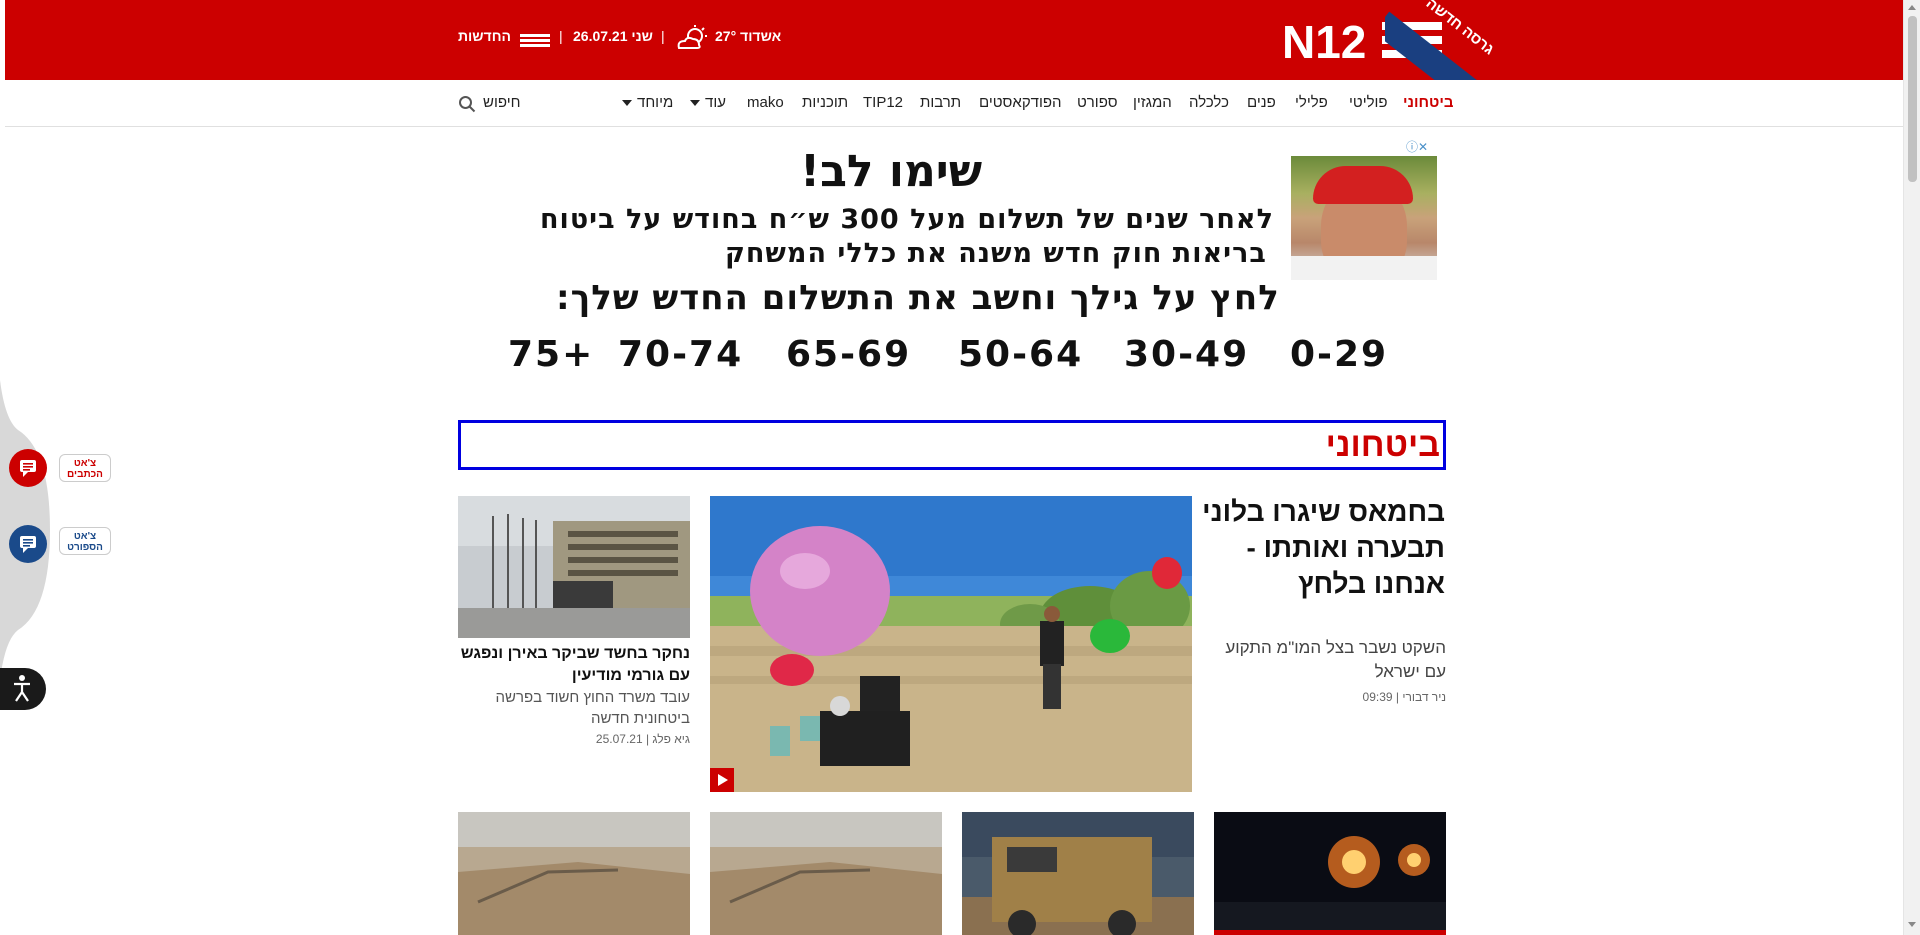 The width and height of the screenshot is (1920, 935). What do you see at coordinates (642, 739) in the screenshot?
I see `side-article-meta: גיא פלג | 25.07.21` at bounding box center [642, 739].